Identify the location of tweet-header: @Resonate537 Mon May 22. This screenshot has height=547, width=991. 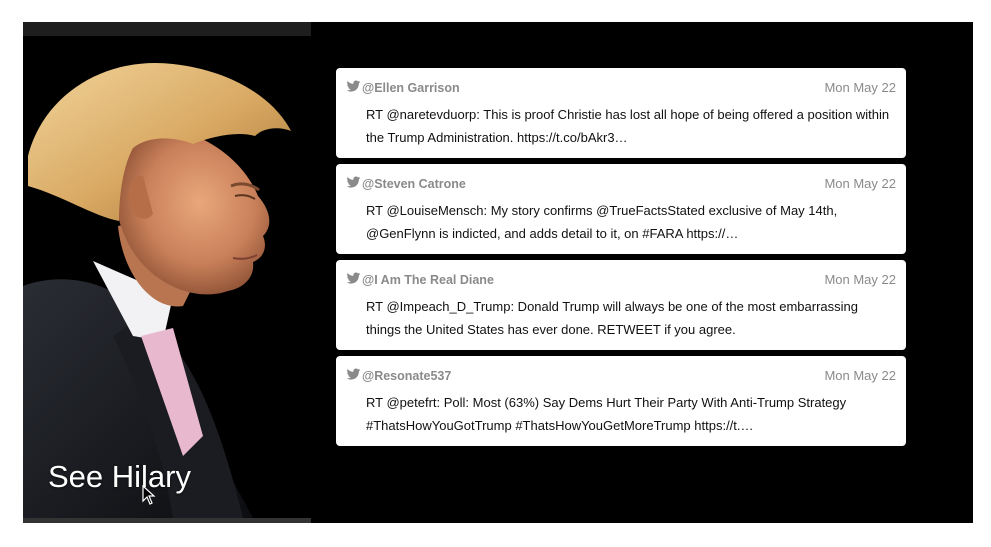
(621, 376).